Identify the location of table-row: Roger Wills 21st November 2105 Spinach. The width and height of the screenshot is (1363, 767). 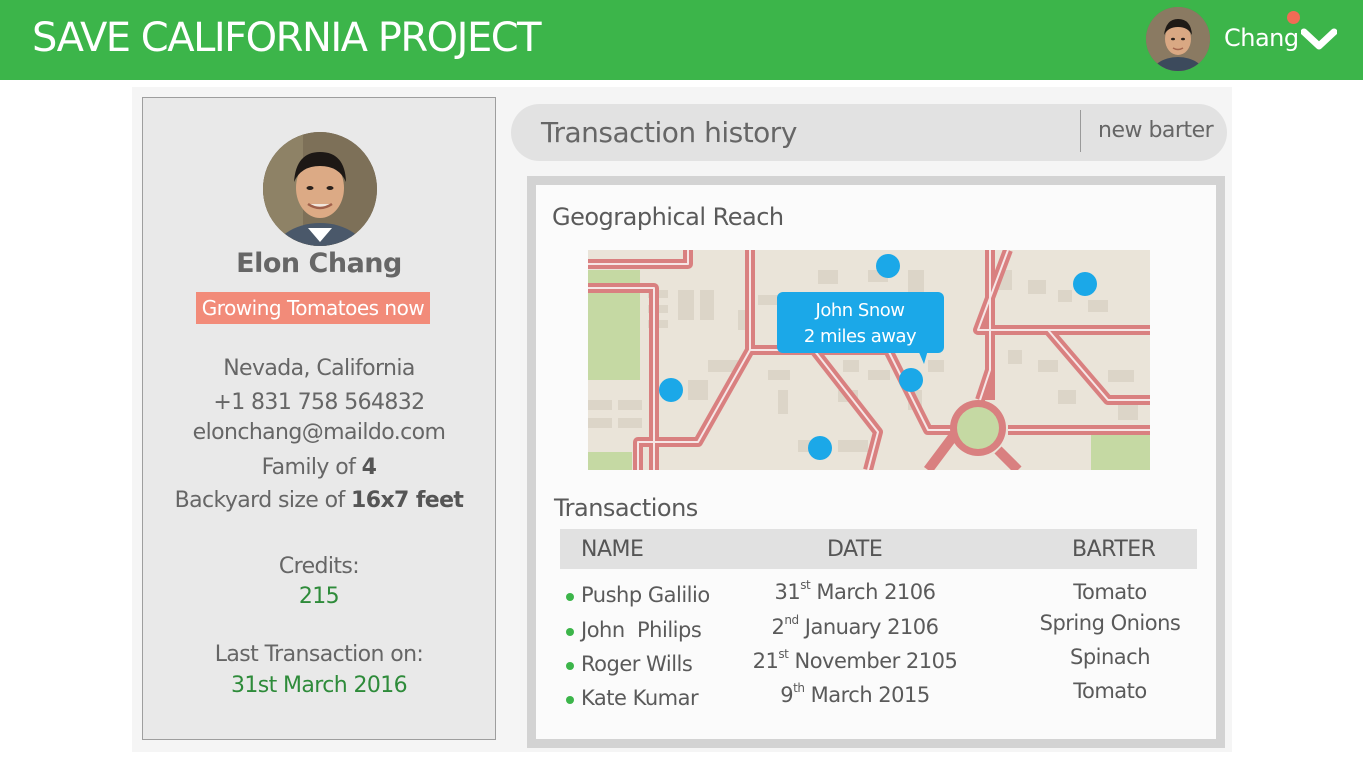
(878, 664).